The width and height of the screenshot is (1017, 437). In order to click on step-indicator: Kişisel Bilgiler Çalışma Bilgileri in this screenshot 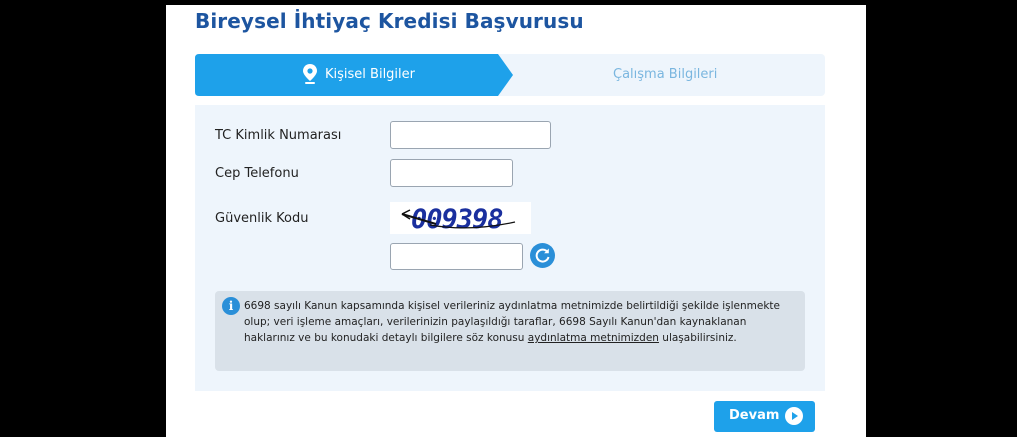, I will do `click(510, 75)`.